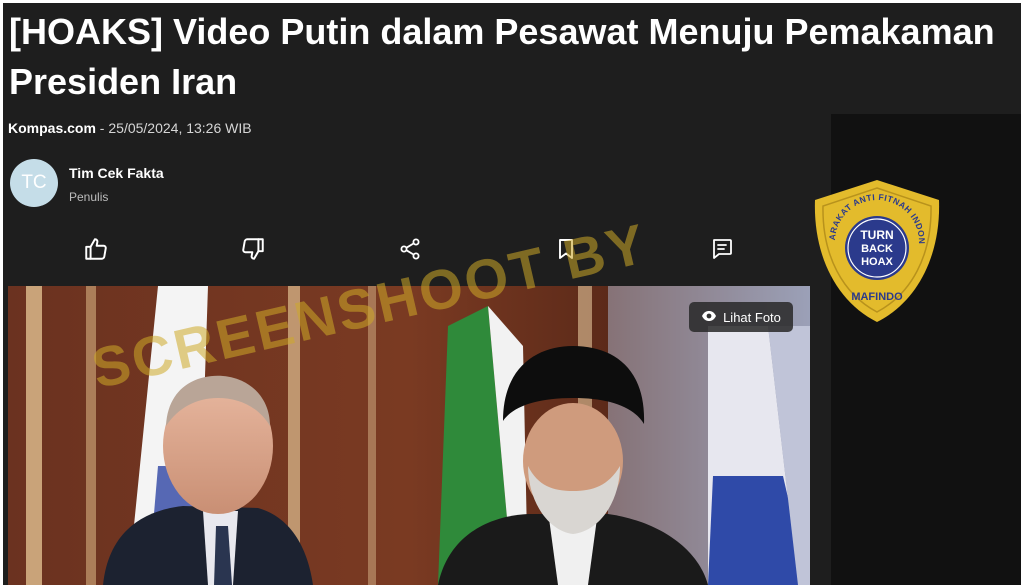 The image size is (1024, 588). What do you see at coordinates (89, 197) in the screenshot?
I see `author-role: Penulis` at bounding box center [89, 197].